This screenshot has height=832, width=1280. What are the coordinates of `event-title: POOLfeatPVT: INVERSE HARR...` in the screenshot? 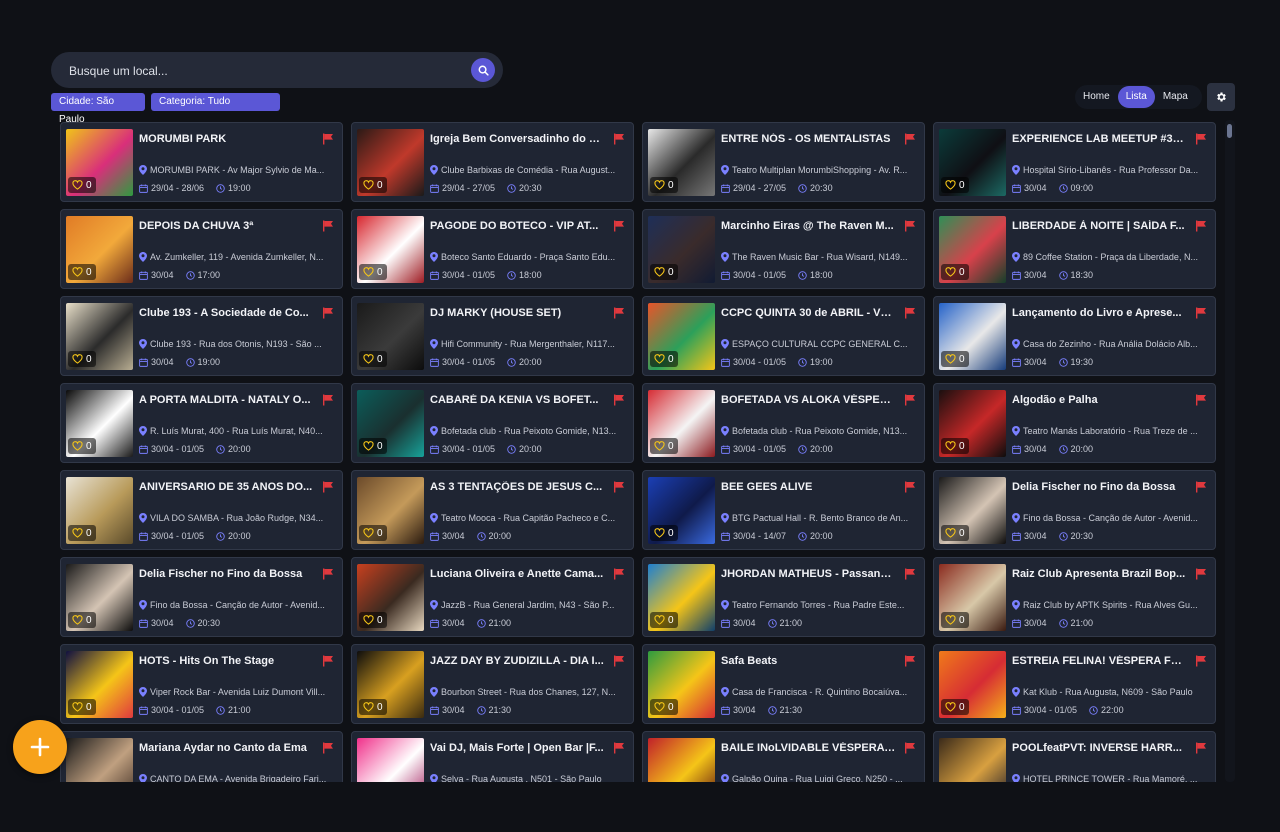 It's located at (1099, 748).